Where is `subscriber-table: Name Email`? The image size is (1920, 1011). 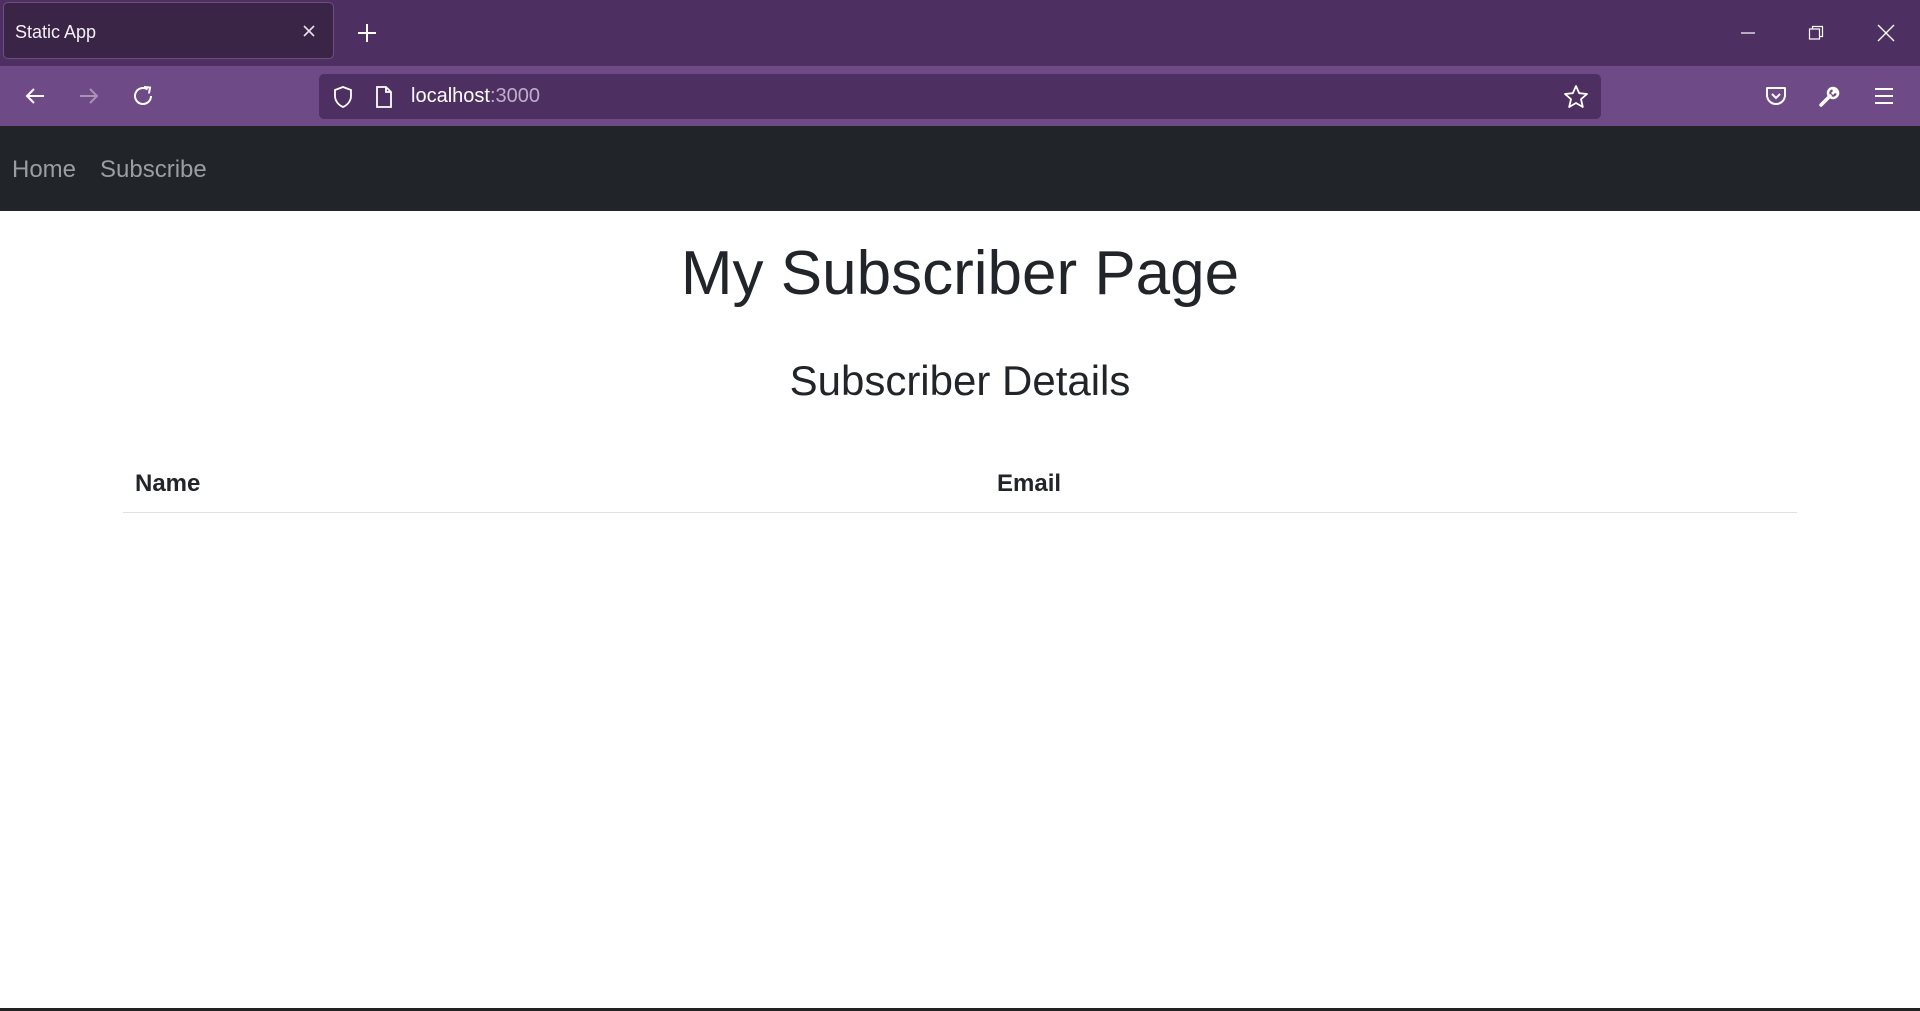 subscriber-table: Name Email is located at coordinates (960, 486).